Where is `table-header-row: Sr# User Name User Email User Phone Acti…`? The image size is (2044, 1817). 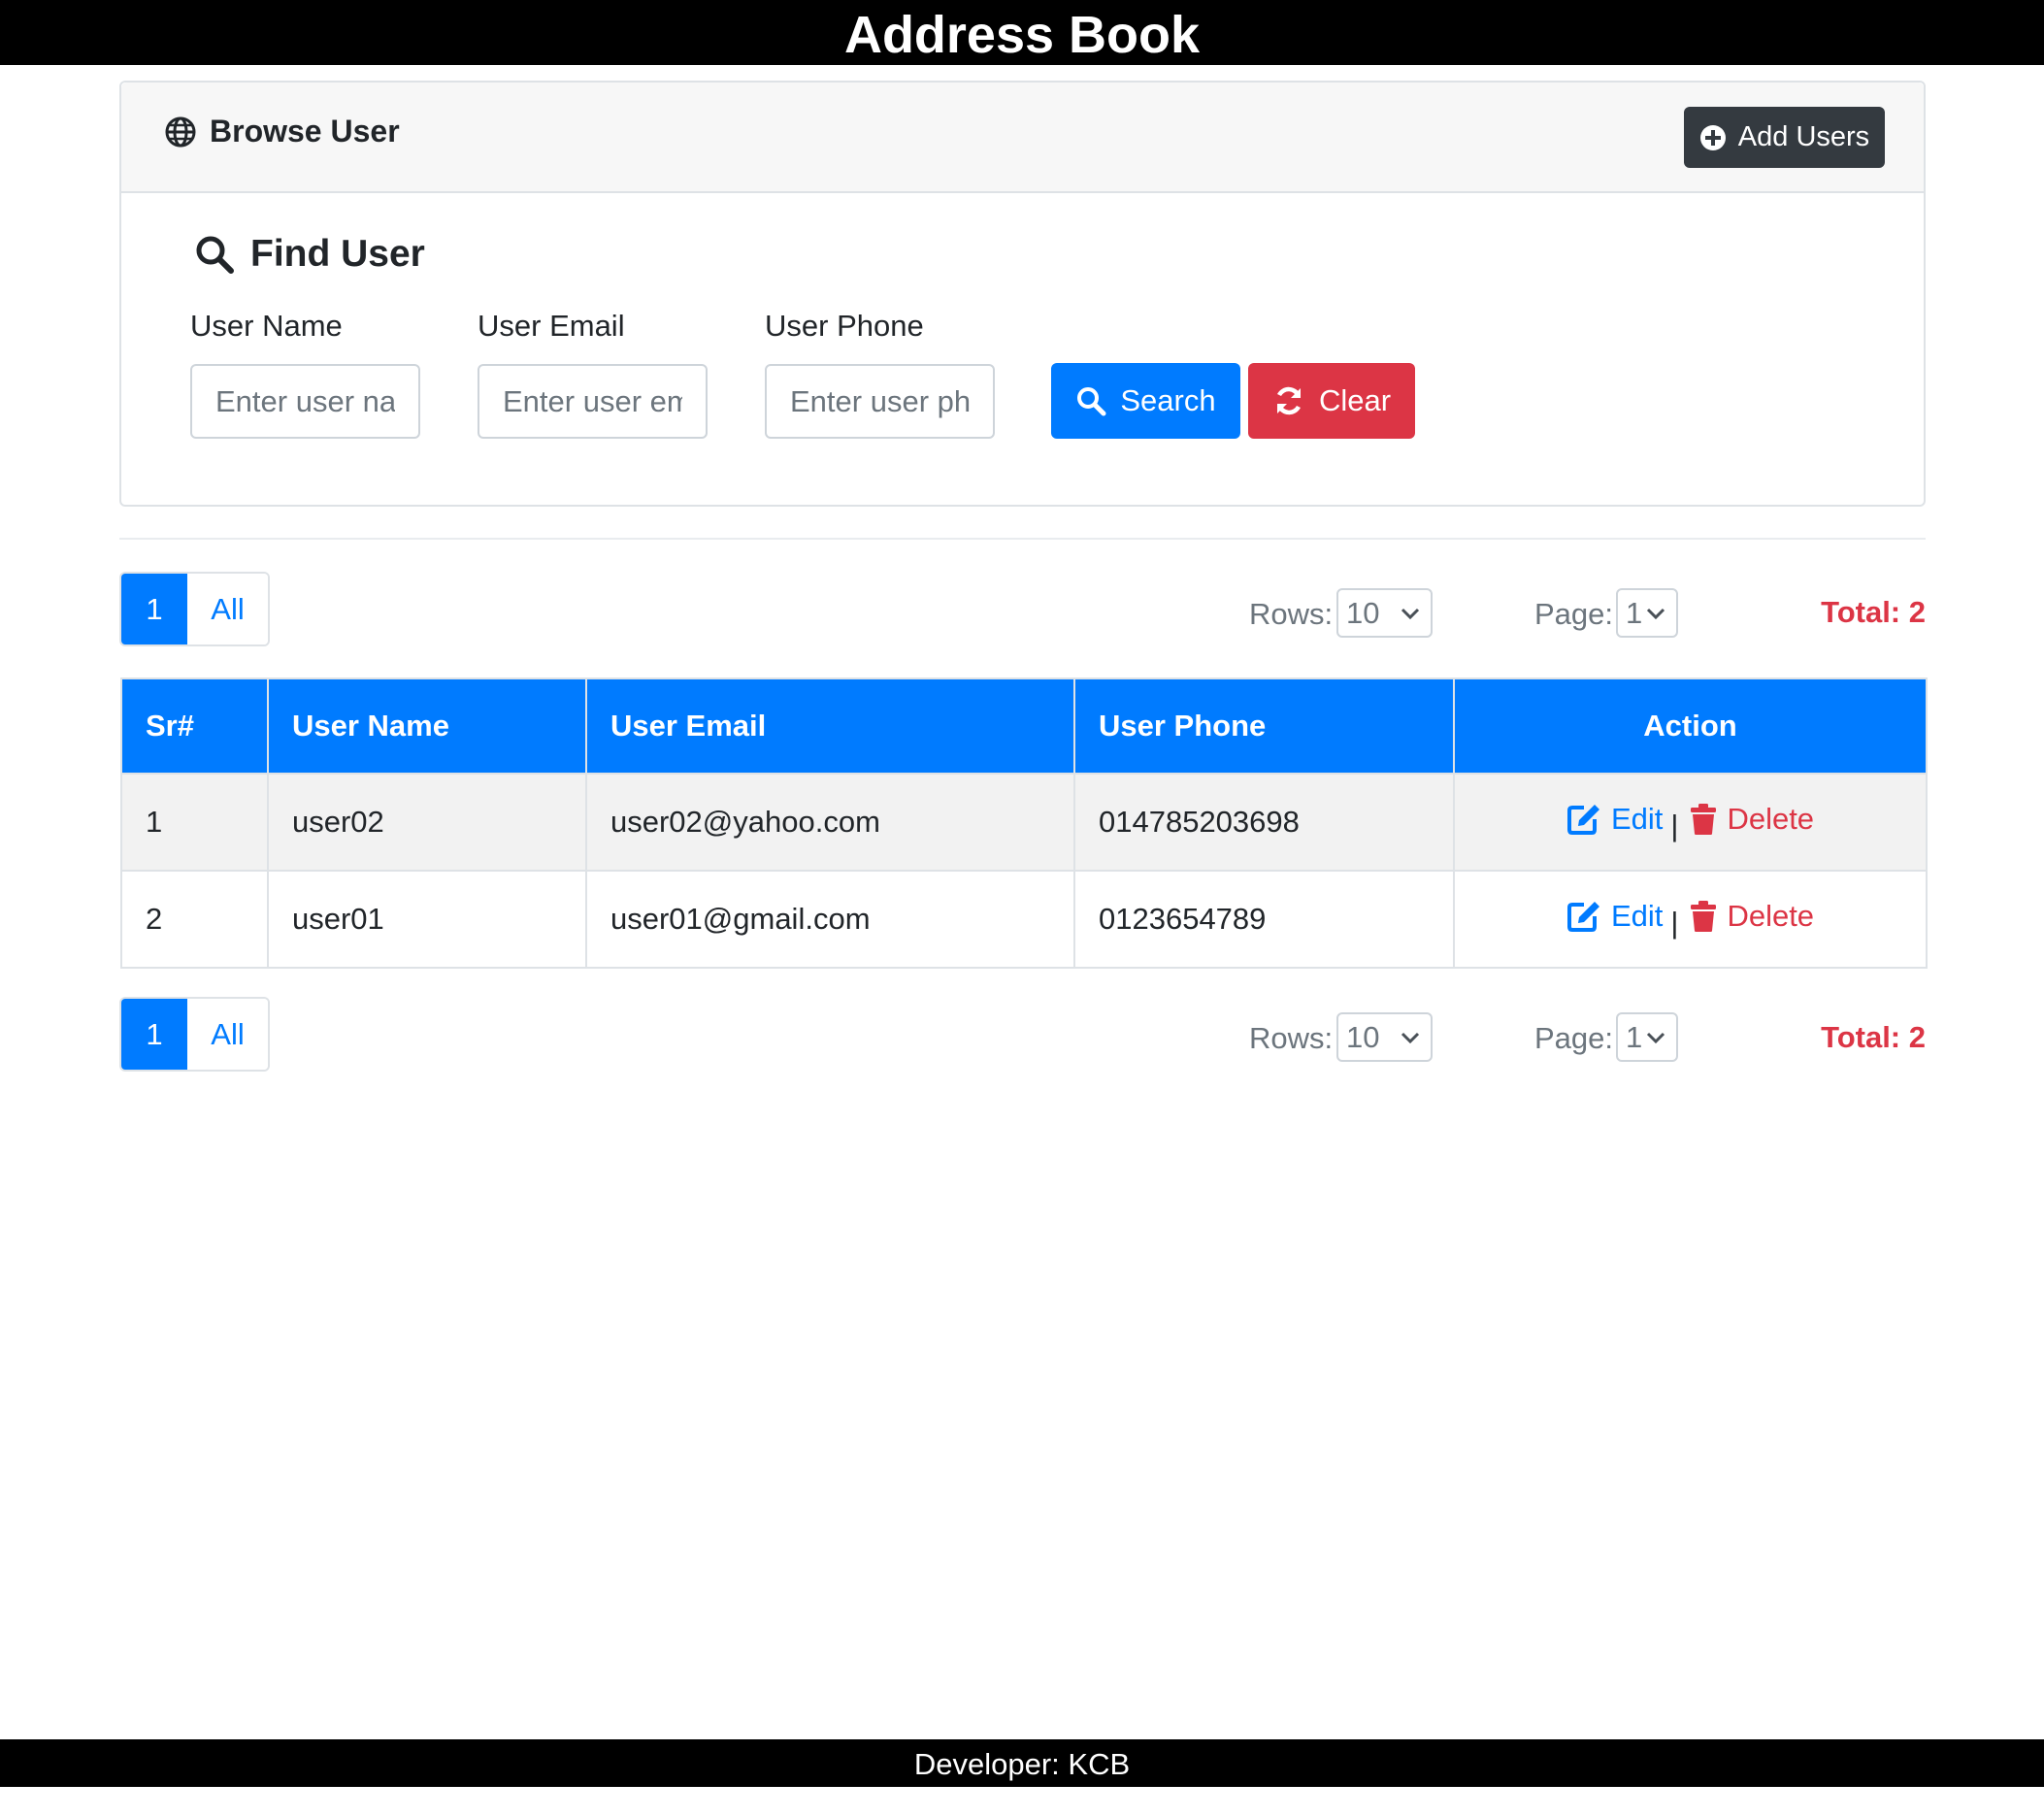 table-header-row: Sr# User Name User Email User Phone Acti… is located at coordinates (1024, 726).